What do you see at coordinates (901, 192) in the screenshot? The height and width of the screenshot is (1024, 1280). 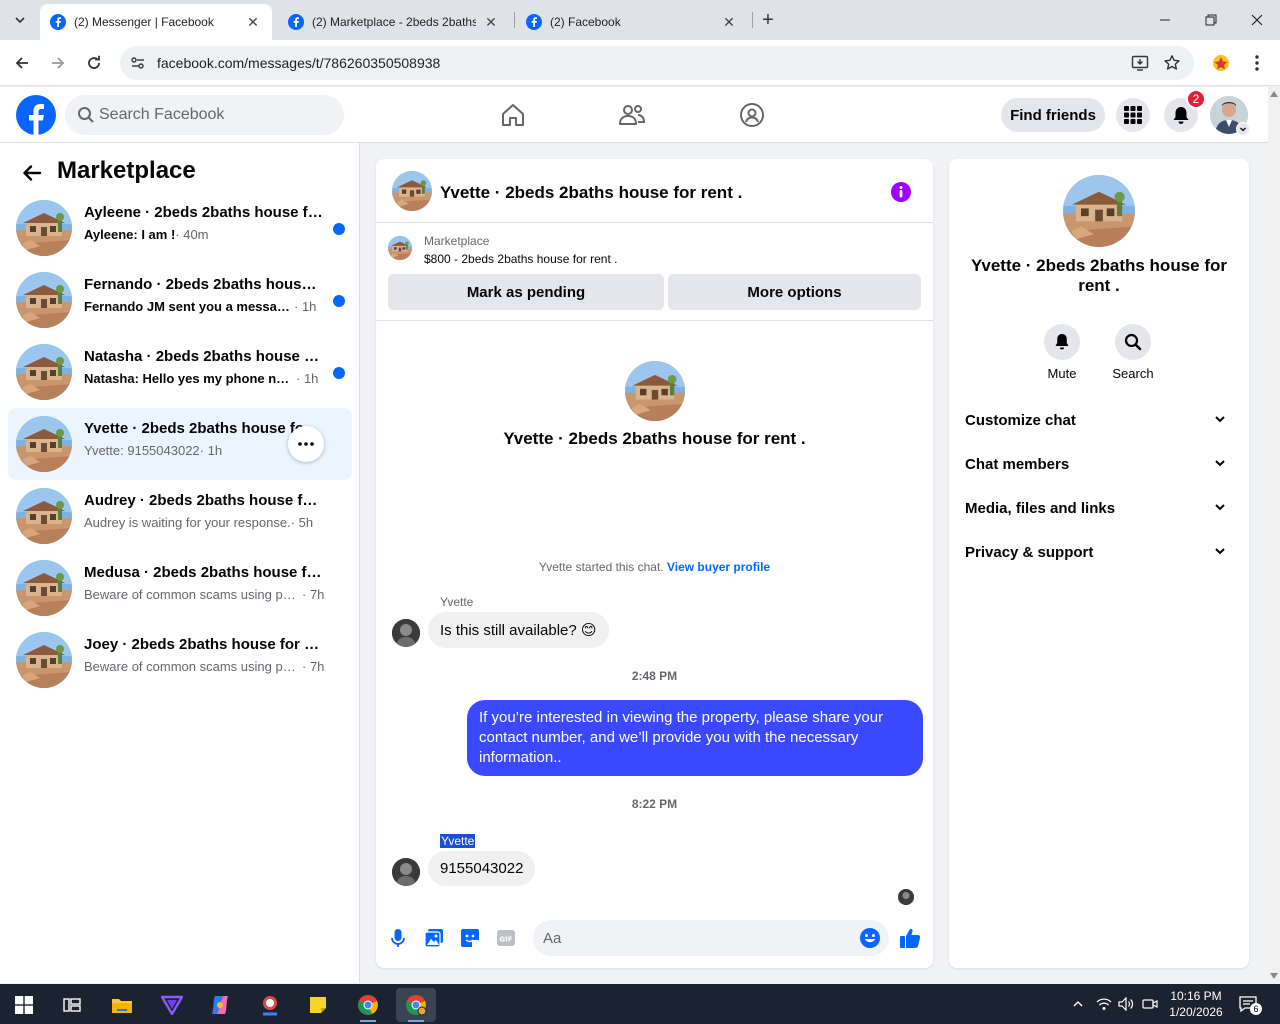 I see `info-icon` at bounding box center [901, 192].